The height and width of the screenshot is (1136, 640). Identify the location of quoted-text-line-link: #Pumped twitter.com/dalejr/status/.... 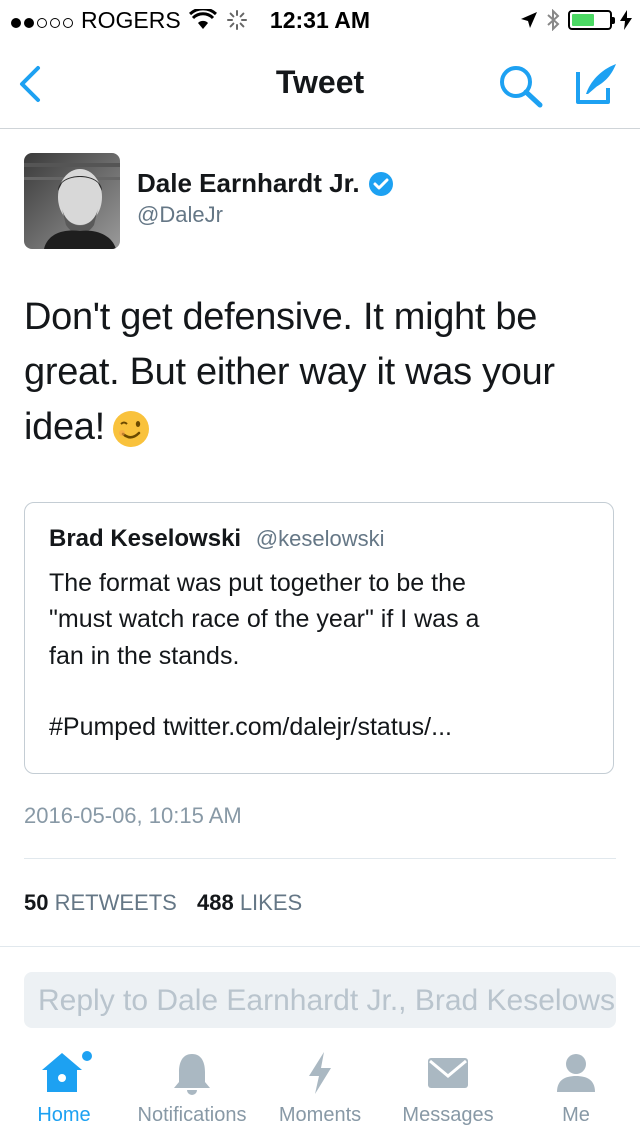
(250, 727).